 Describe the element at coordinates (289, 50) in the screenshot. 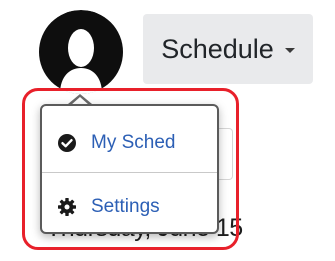

I see `caret-down-icon` at that location.